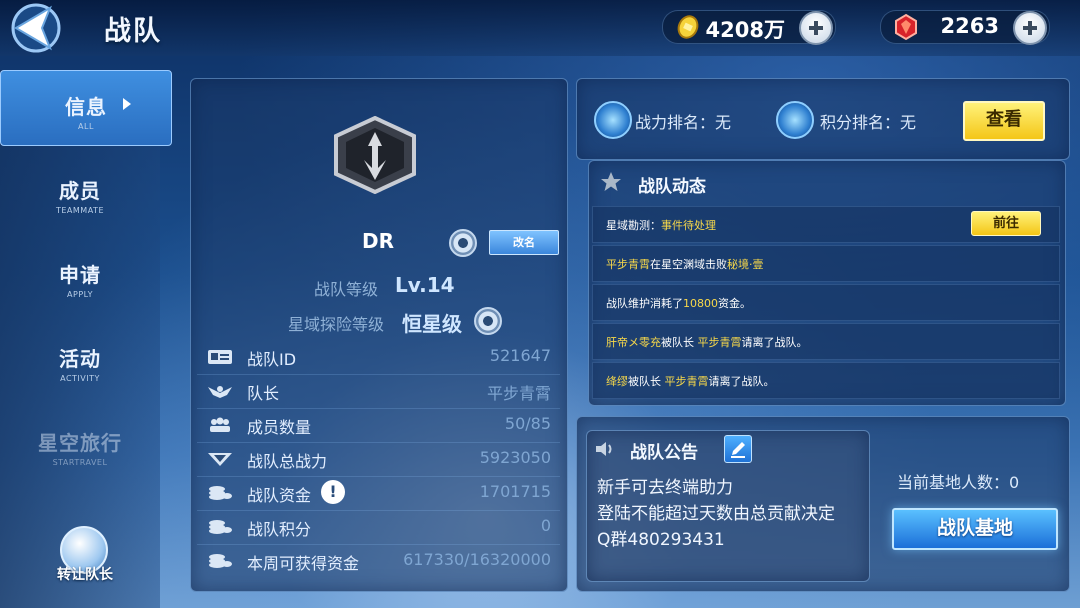 The image size is (1080, 608). What do you see at coordinates (678, 303) in the screenshot?
I see `dynamics-text: 战队维护消耗了10800资金。` at bounding box center [678, 303].